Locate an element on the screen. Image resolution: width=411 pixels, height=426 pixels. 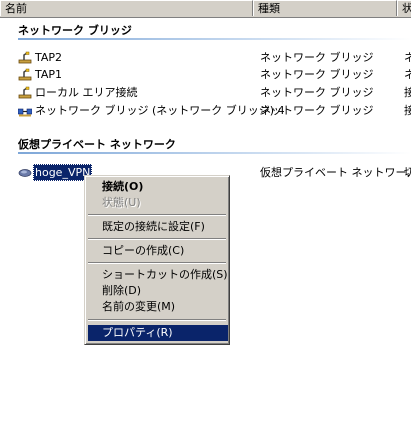
list-item-name: TAP1 is located at coordinates (49, 74).